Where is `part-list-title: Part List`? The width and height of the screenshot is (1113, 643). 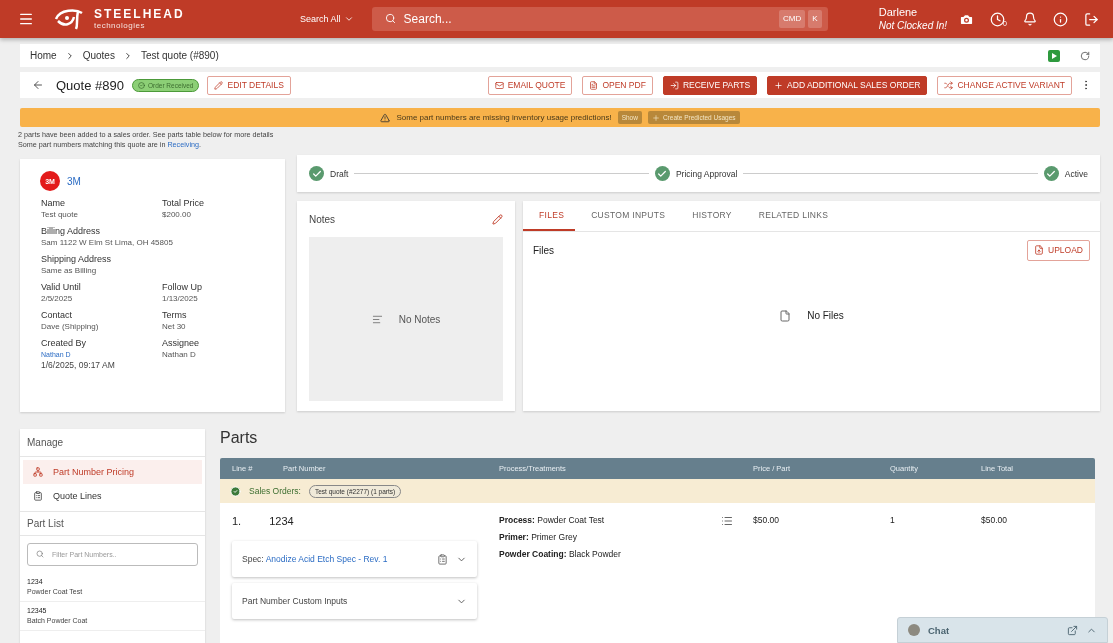 part-list-title: Part List is located at coordinates (112, 524).